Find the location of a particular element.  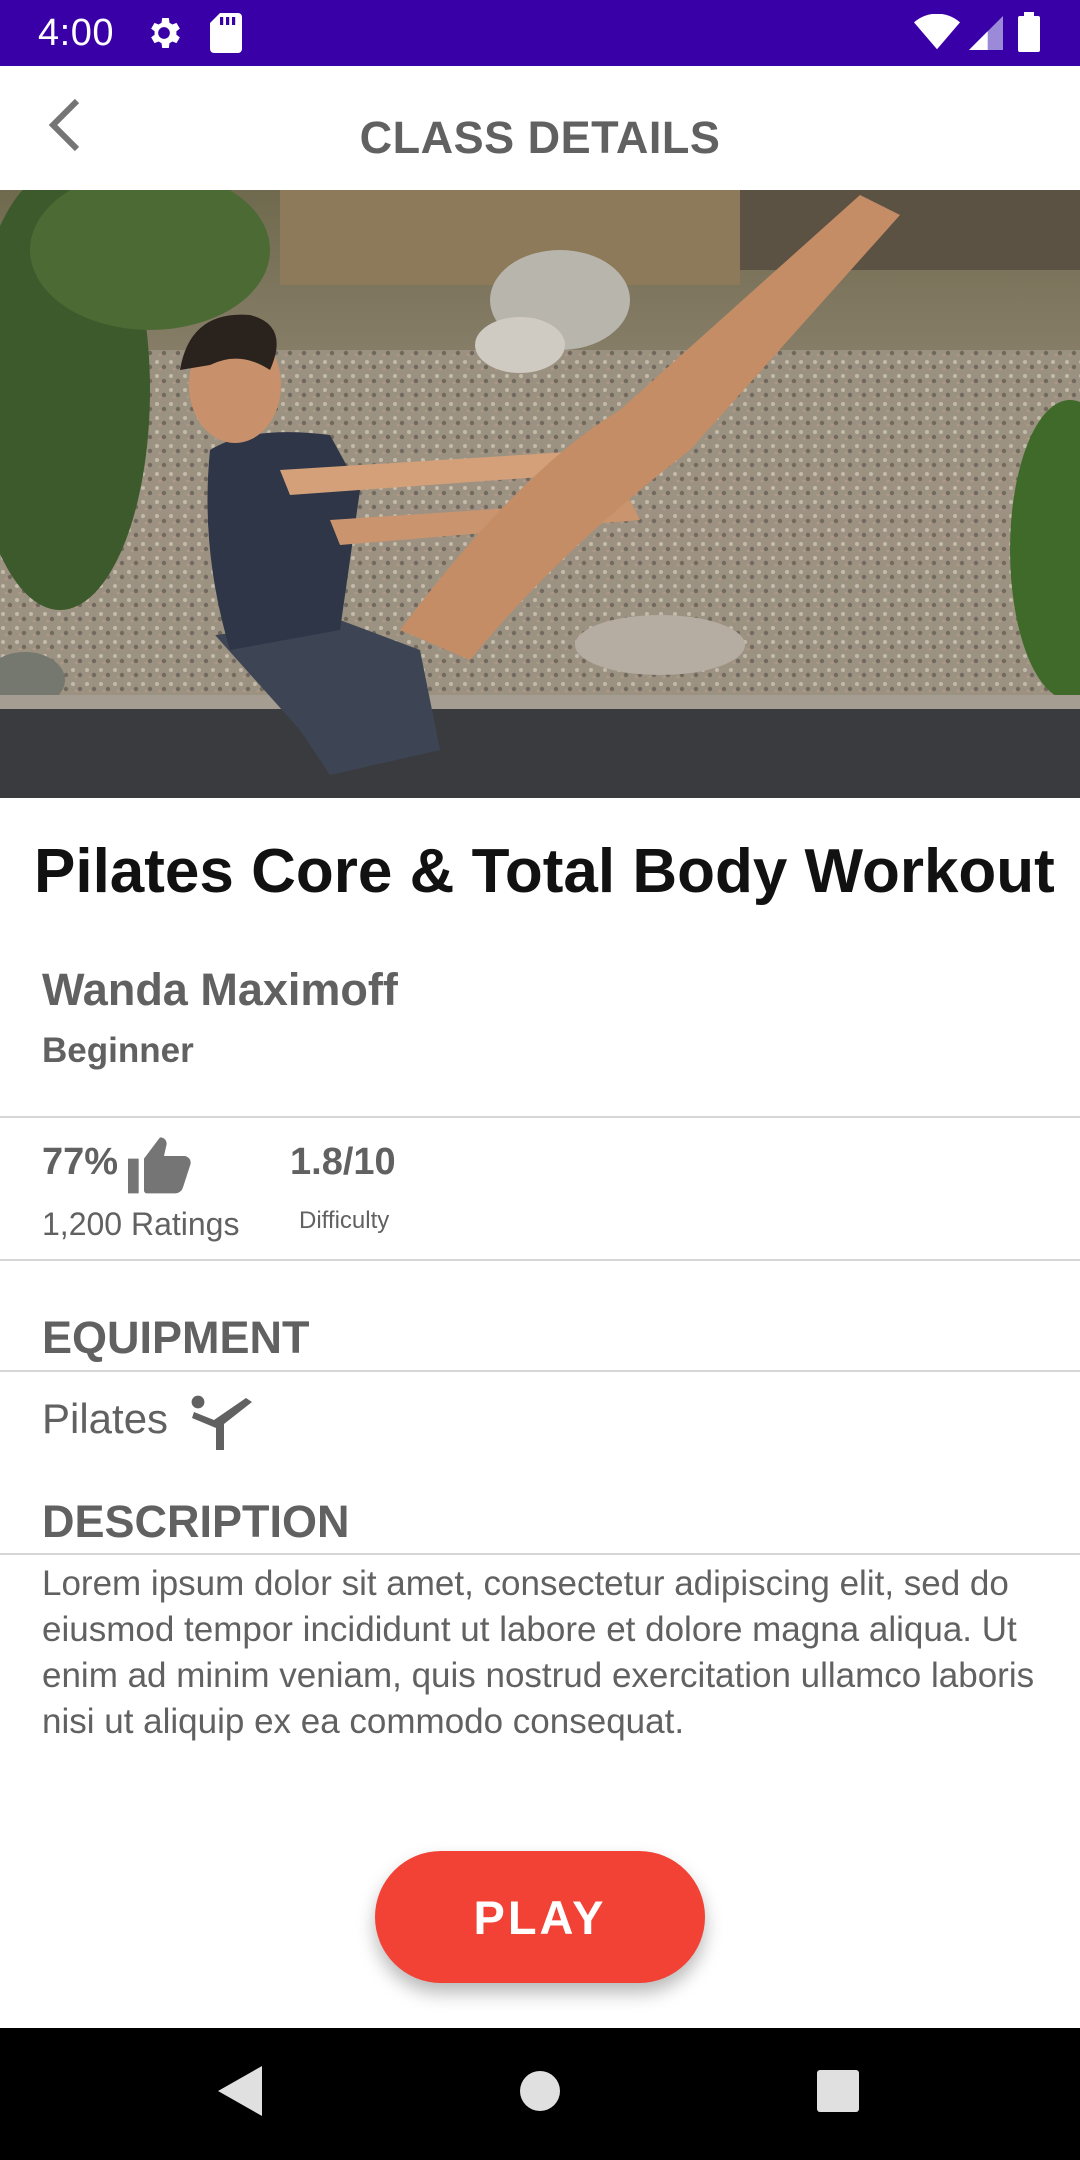

sd-card-icon is located at coordinates (226, 33).